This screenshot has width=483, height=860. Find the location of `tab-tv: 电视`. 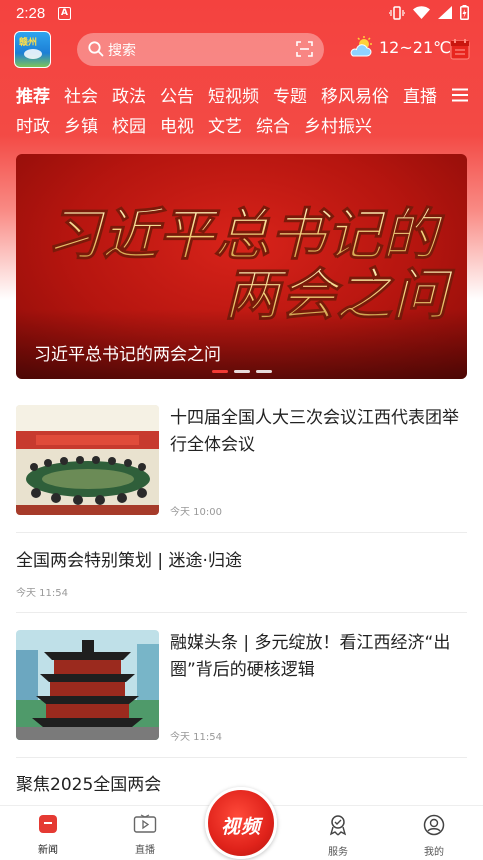

tab-tv: 电视 is located at coordinates (177, 124).